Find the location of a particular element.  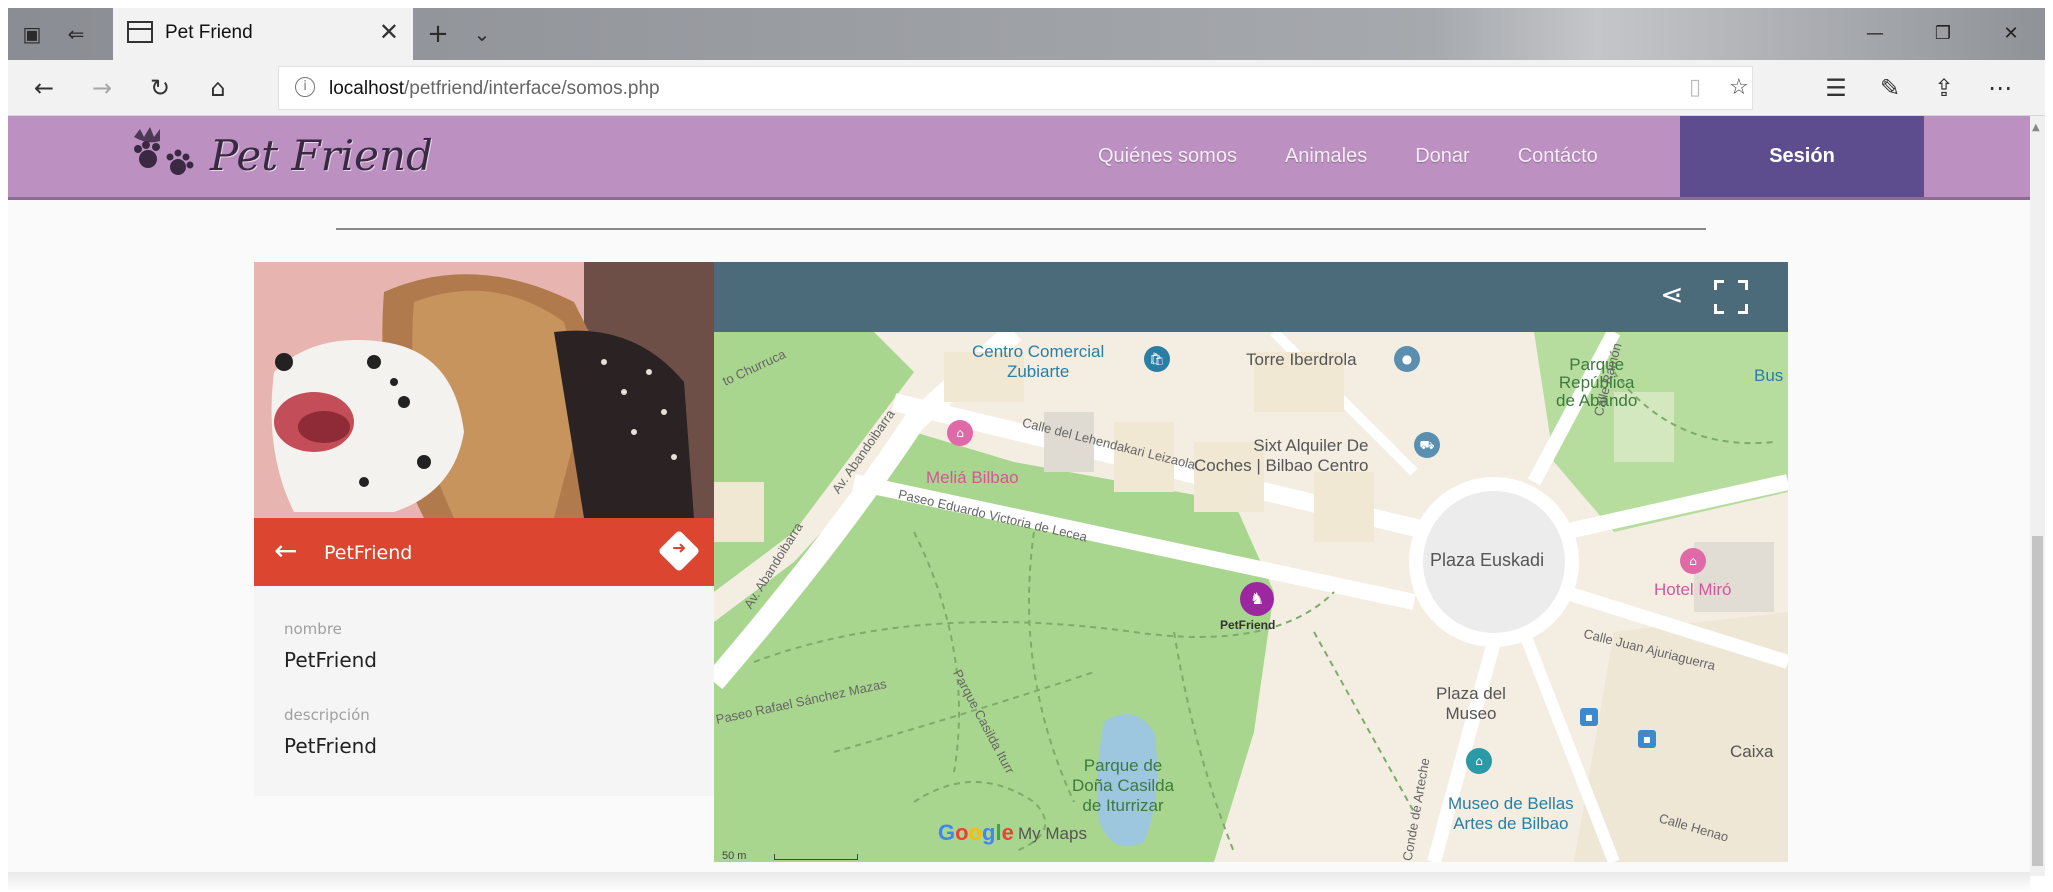

session-button: Sesión is located at coordinates (1802, 156).